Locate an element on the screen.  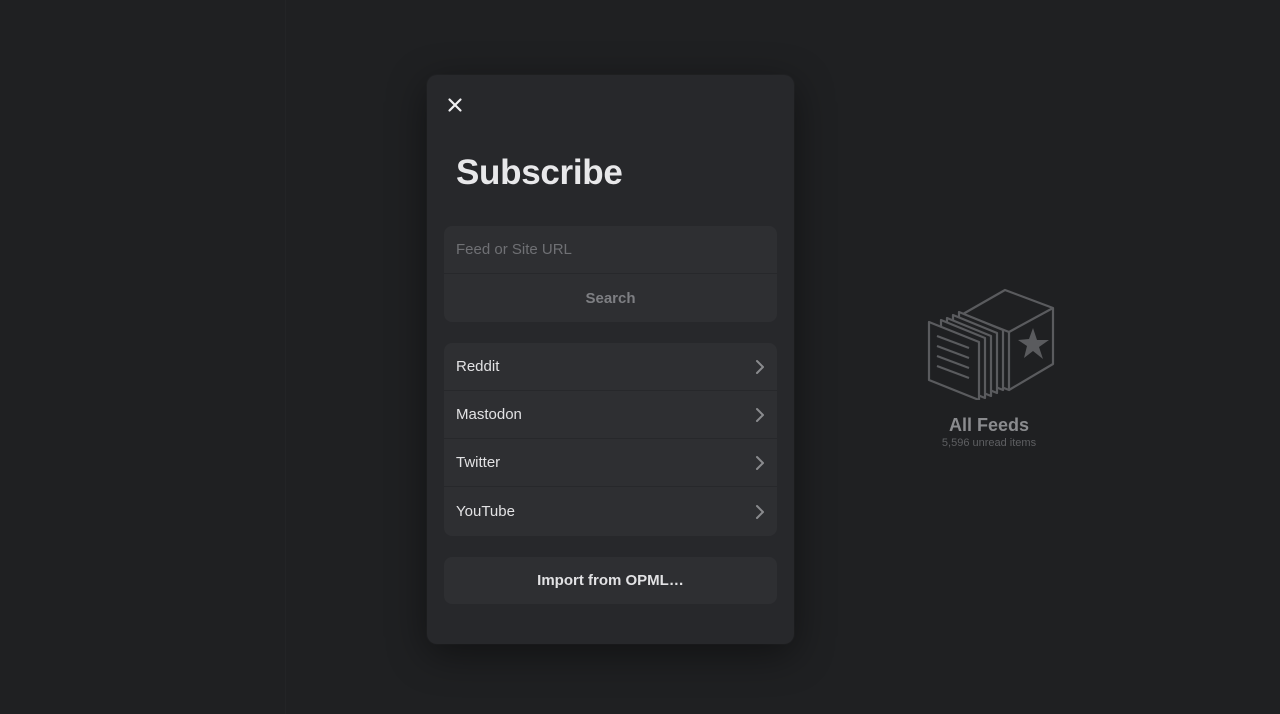
all-feeds-empty-state: All Feeds 5,596 unread items is located at coordinates (989, 368).